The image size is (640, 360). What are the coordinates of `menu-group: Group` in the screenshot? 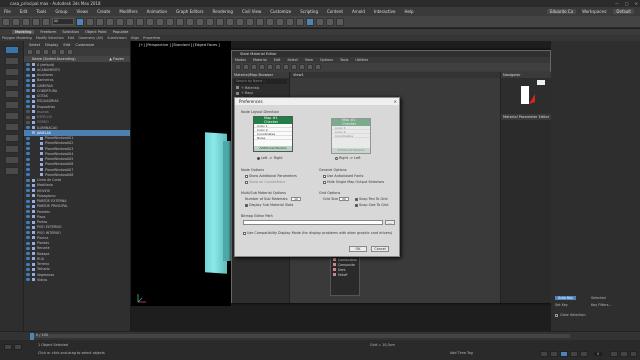 It's located at (61, 11).